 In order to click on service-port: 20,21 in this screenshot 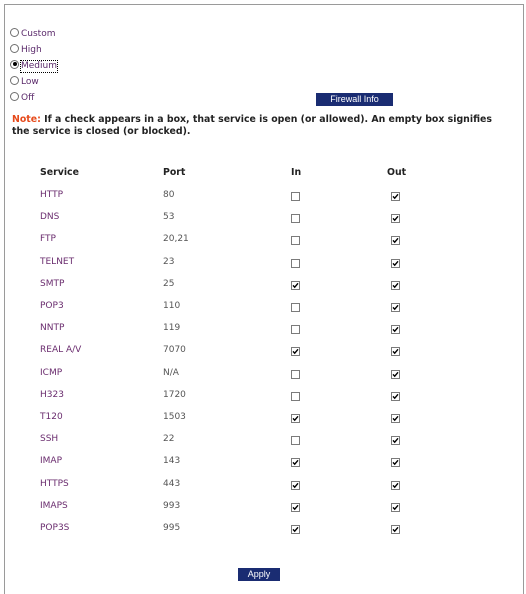, I will do `click(176, 239)`.